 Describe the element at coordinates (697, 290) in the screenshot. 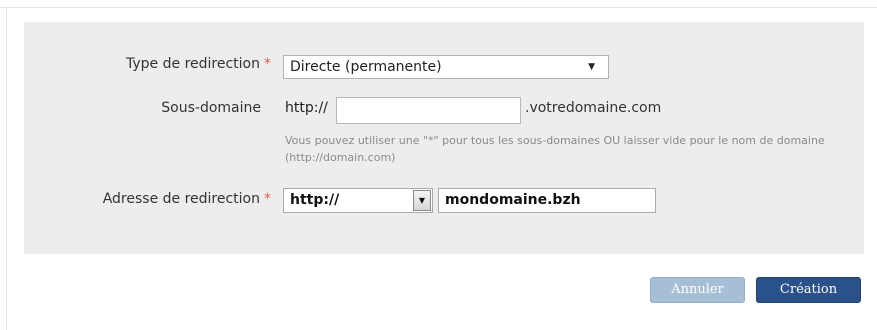

I see `cancel-button: Annuler` at that location.